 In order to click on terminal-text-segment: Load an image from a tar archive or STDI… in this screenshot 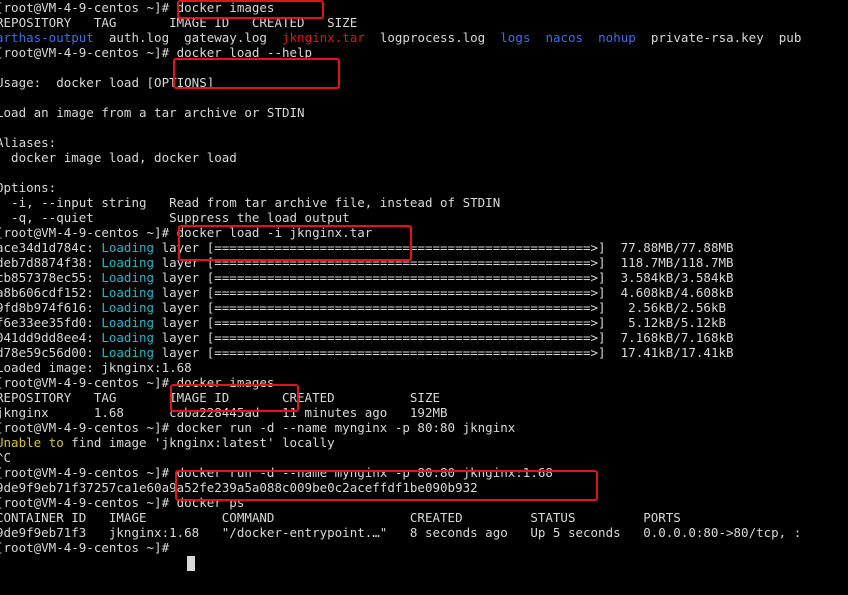, I will do `click(152, 112)`.